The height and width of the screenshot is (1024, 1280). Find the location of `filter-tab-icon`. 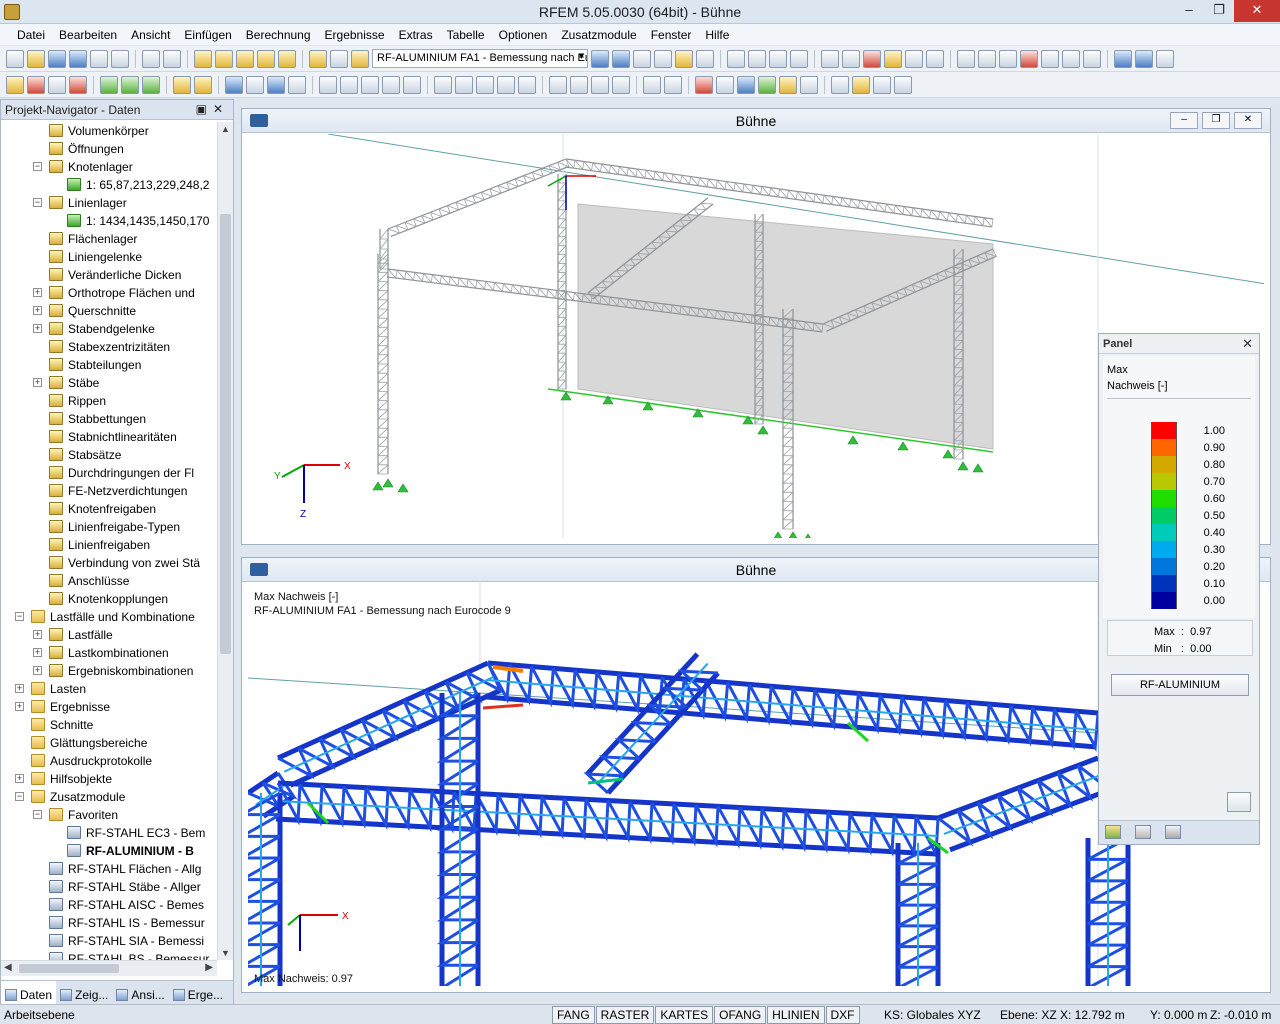

filter-tab-icon is located at coordinates (1173, 832).